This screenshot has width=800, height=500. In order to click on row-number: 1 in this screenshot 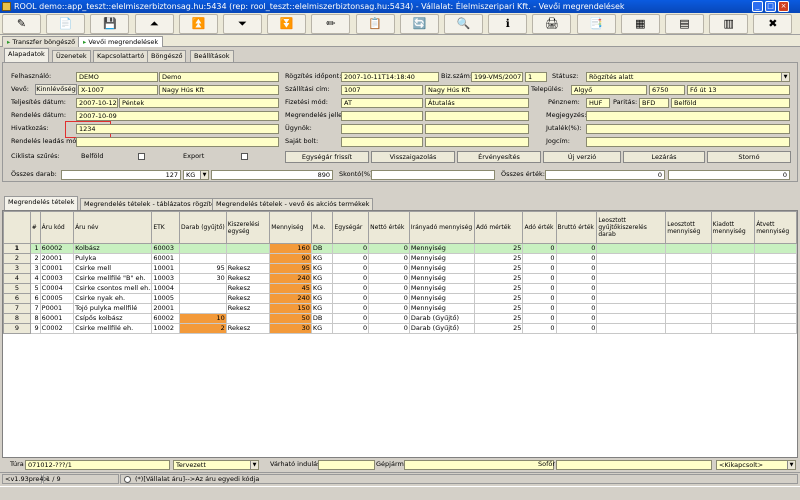, I will do `click(17, 248)`.